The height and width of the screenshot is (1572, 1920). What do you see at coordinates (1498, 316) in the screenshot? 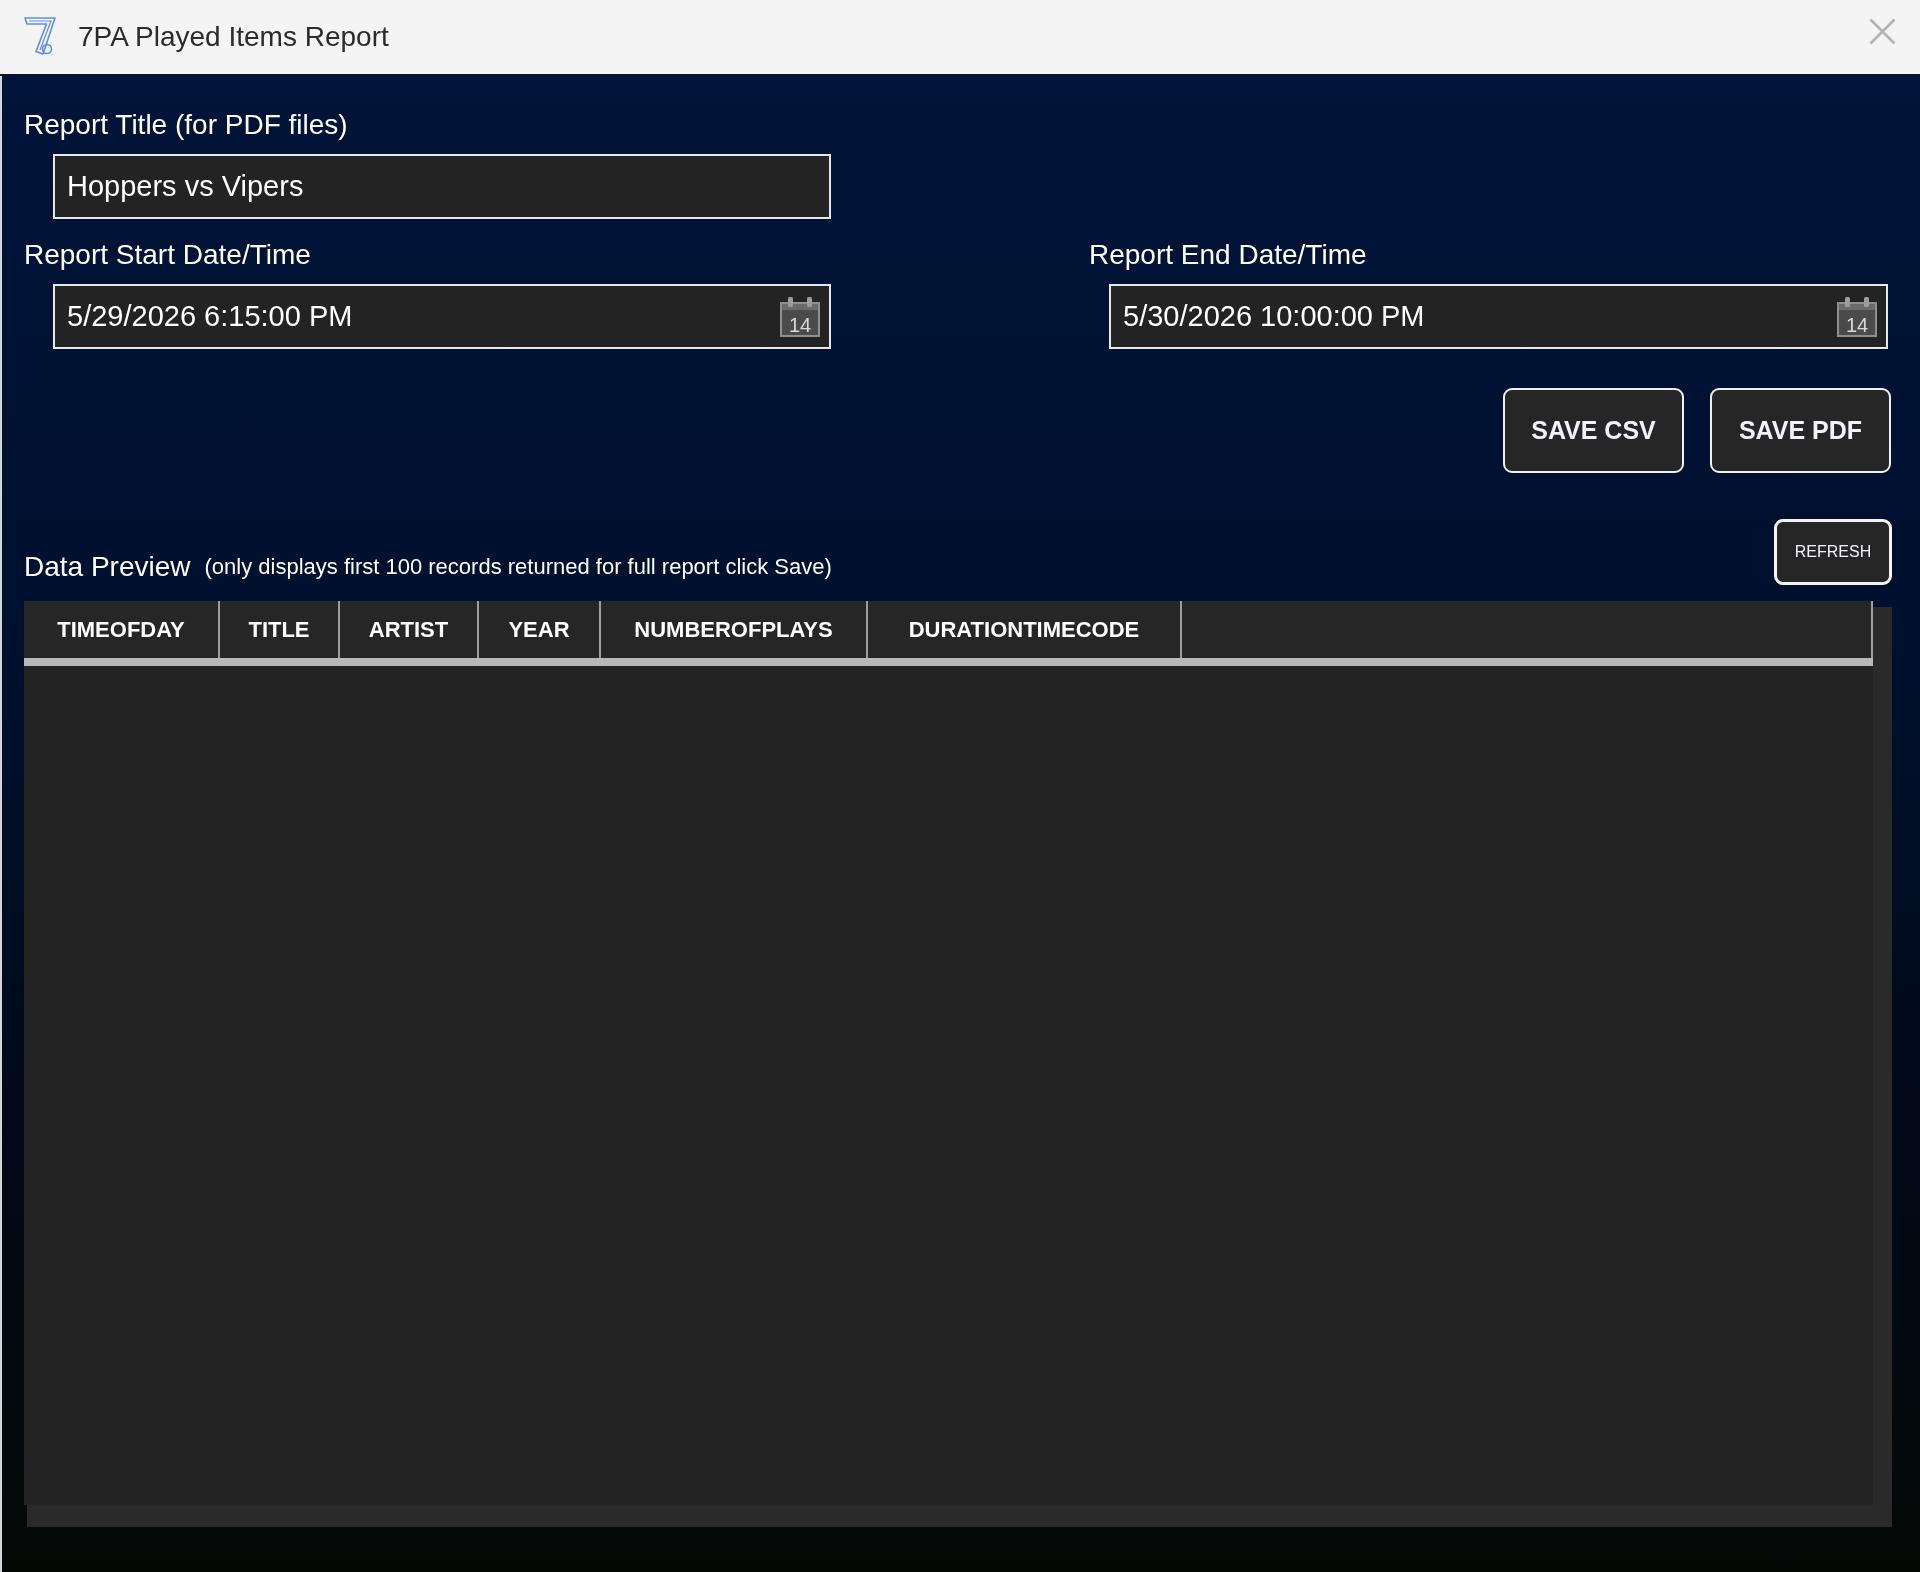
I see `date-time-field: 5/30/2026 10:00:00 PM 14` at bounding box center [1498, 316].